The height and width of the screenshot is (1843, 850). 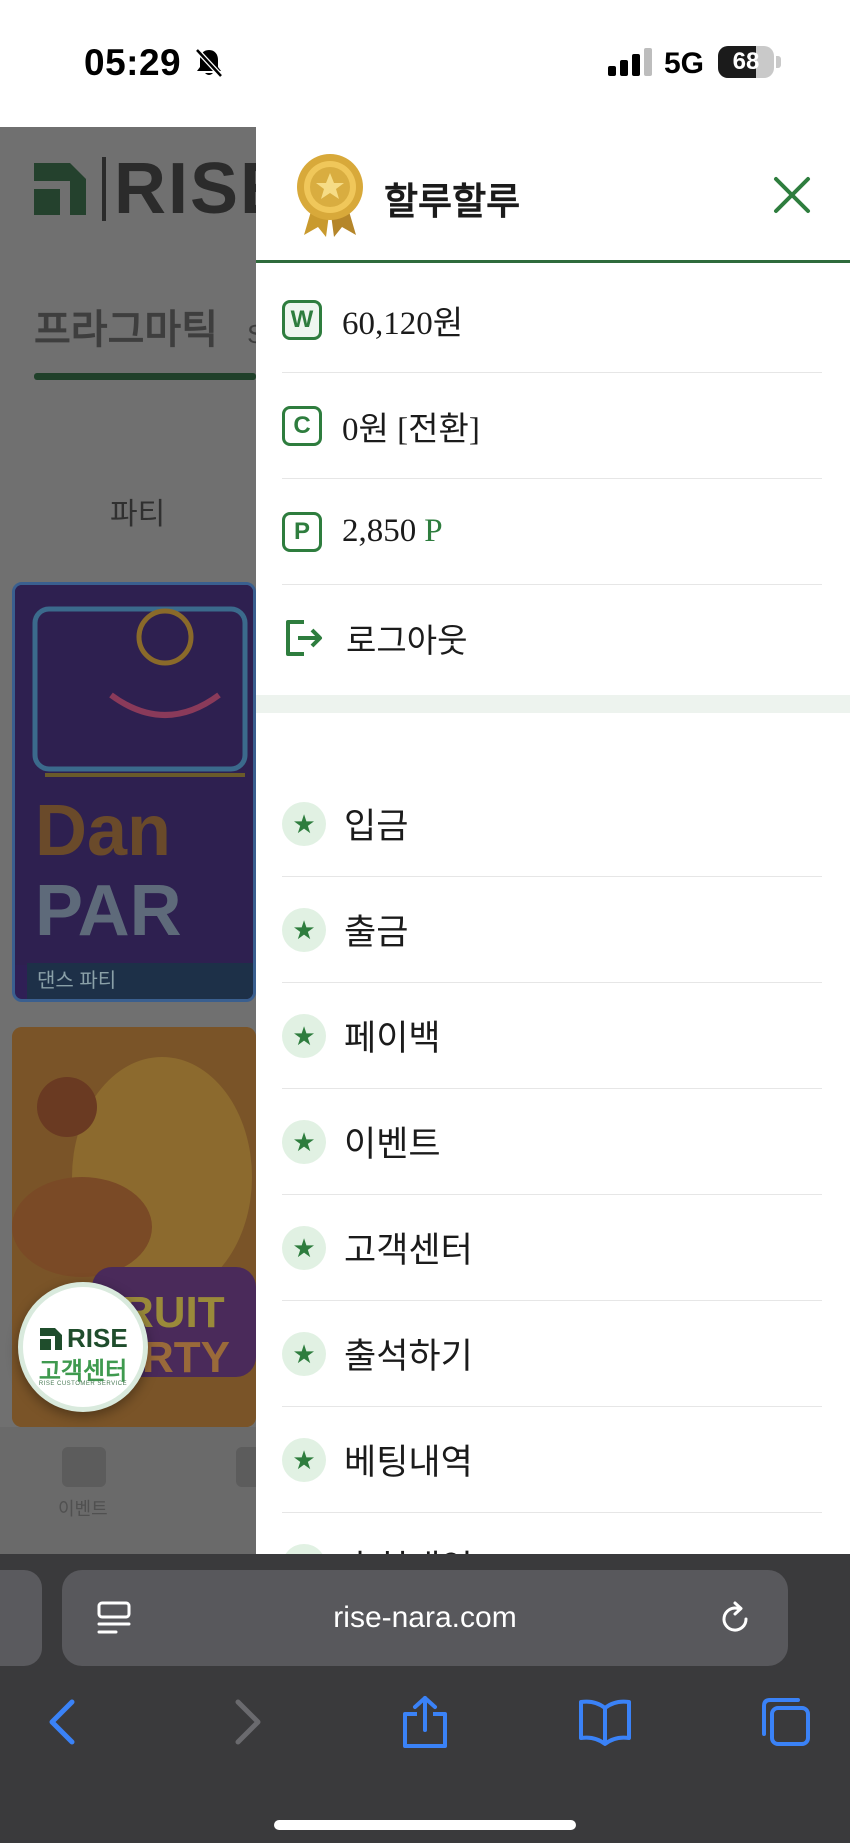 I want to click on points-balance: 2,850, so click(x=379, y=531).